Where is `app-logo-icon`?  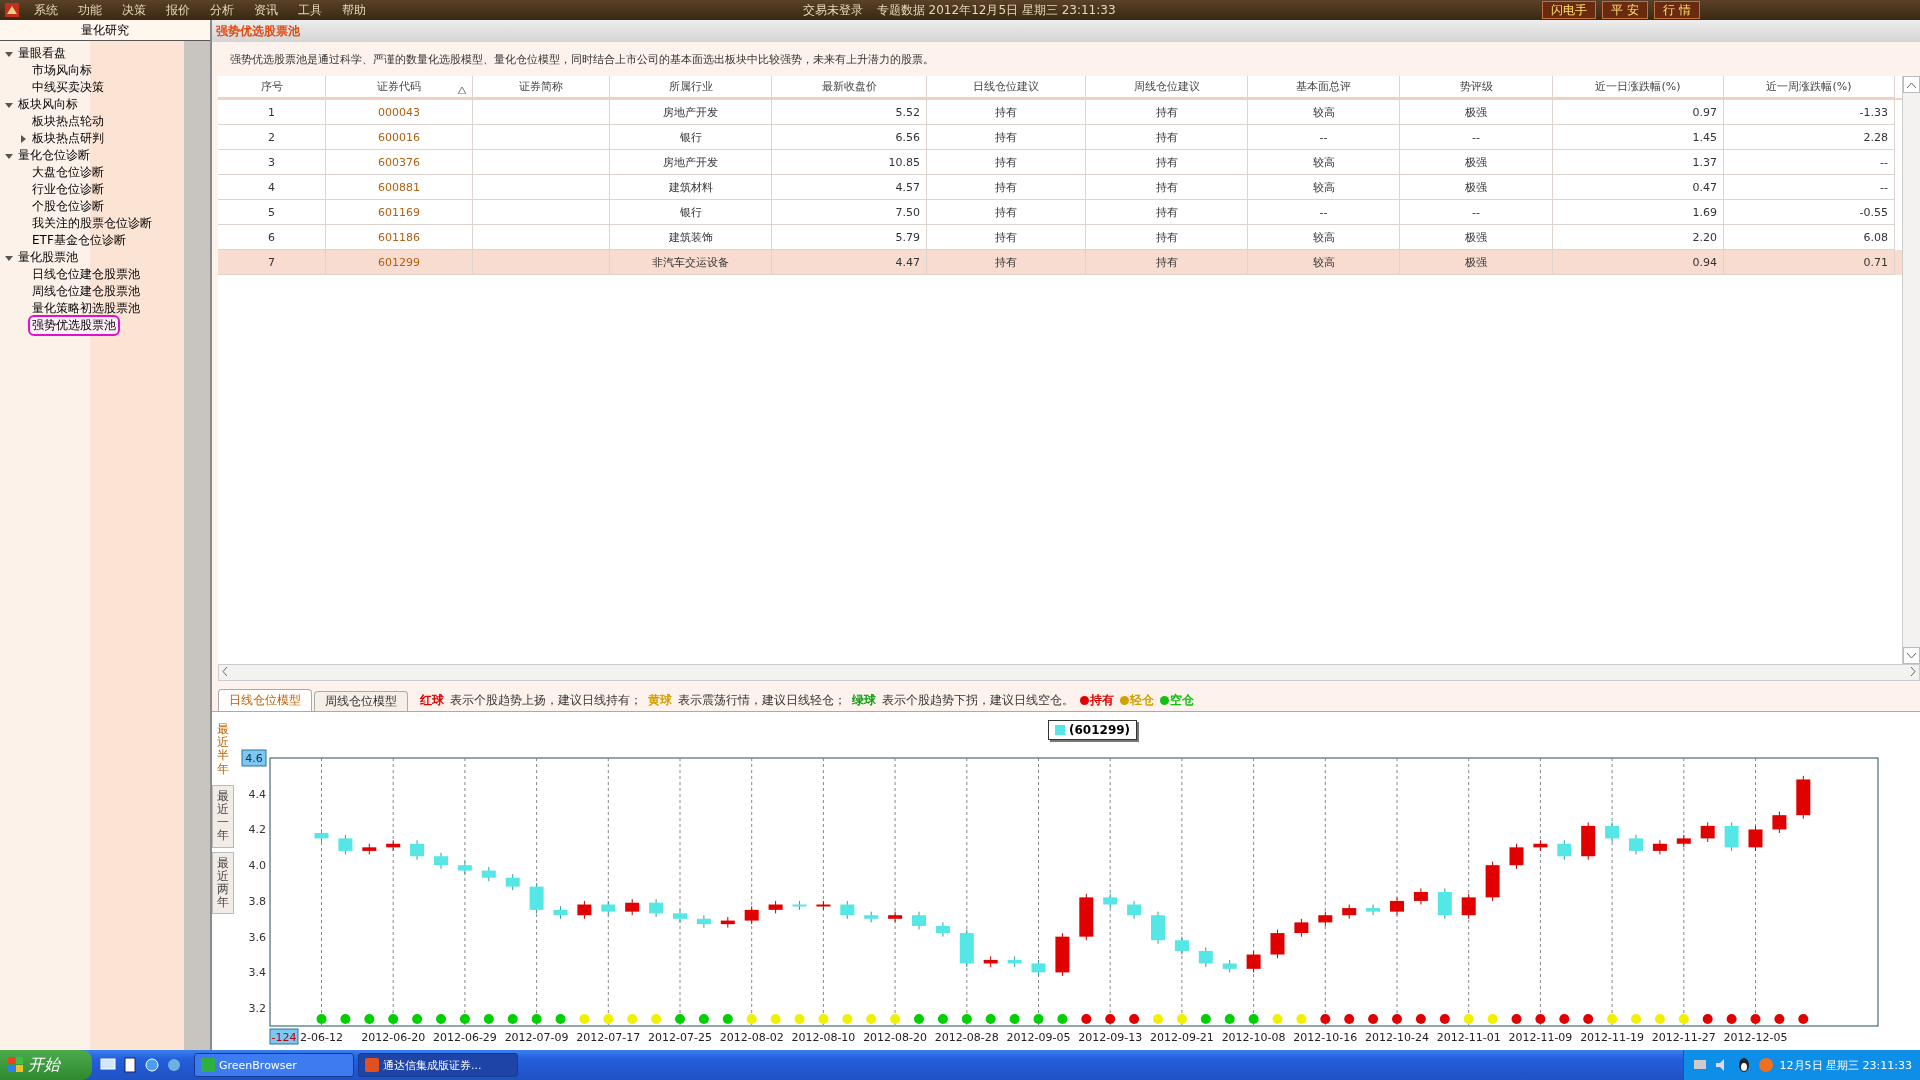 app-logo-icon is located at coordinates (12, 10).